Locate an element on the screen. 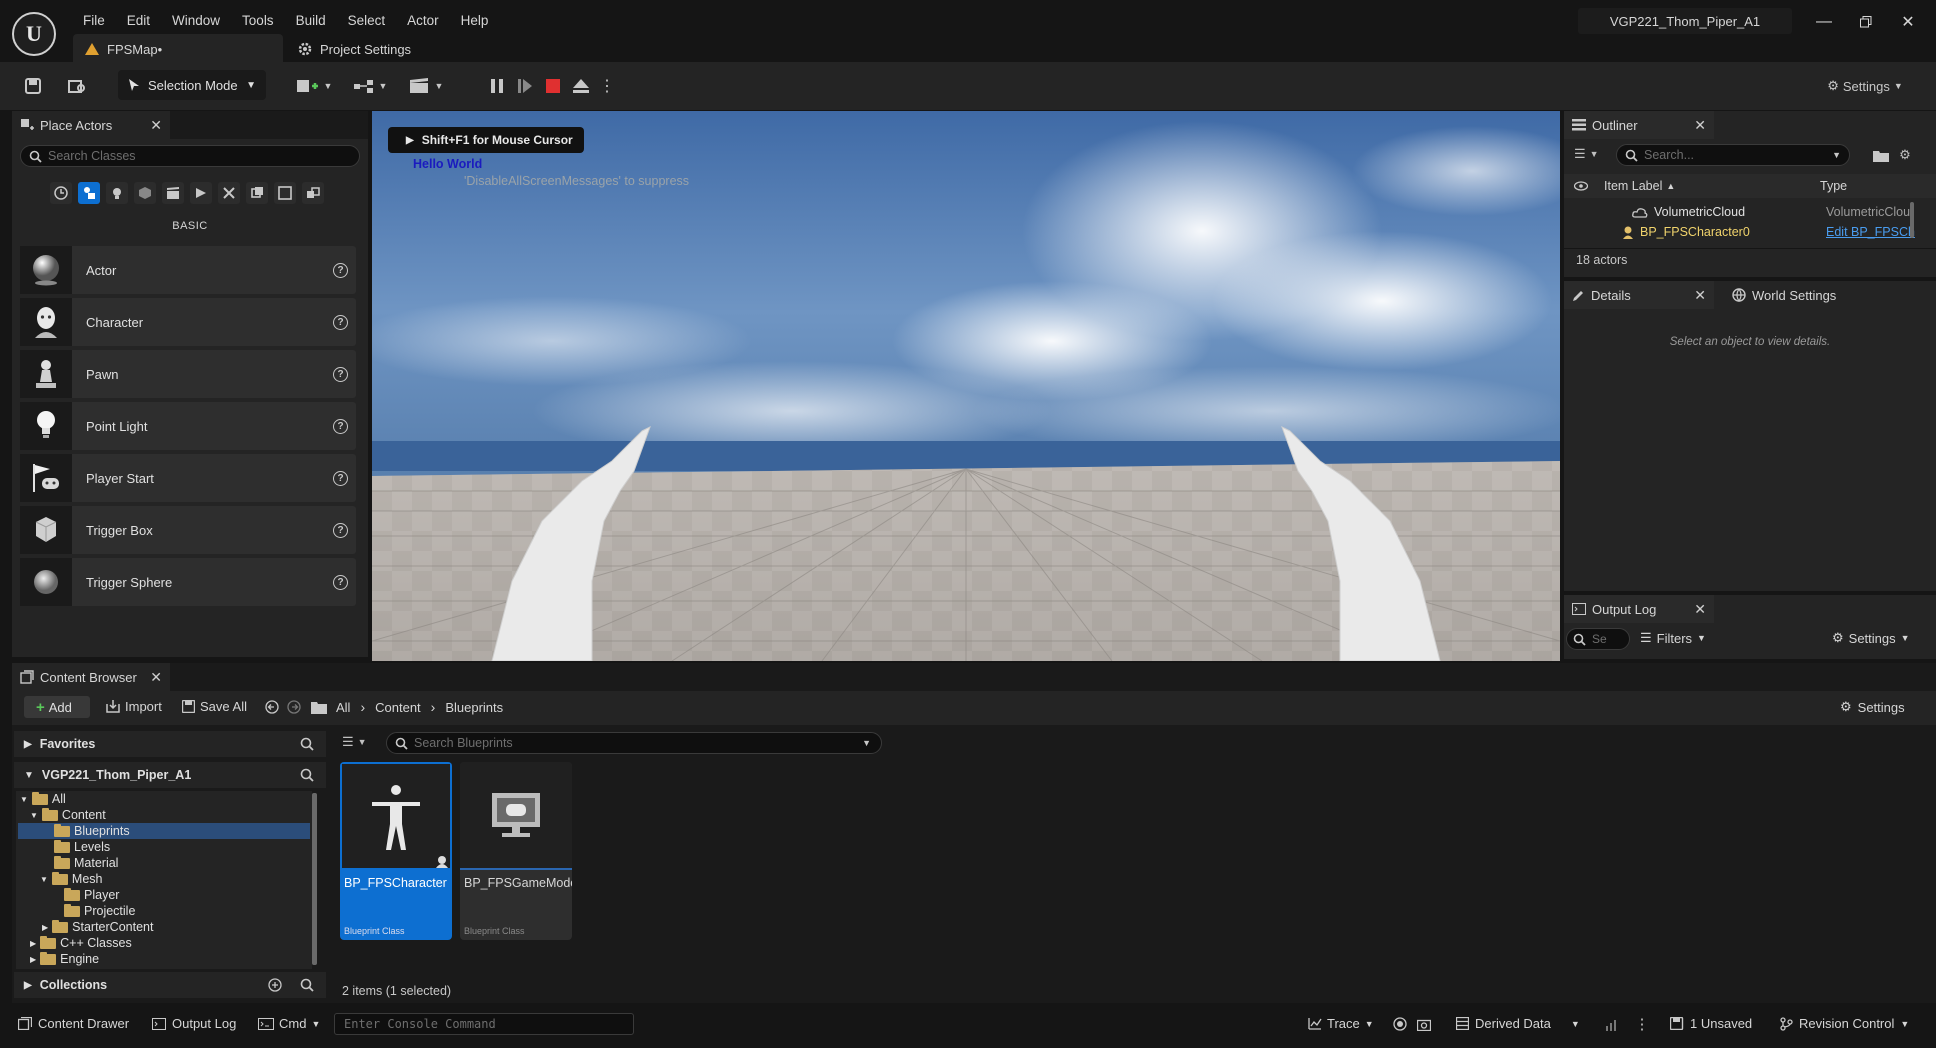  content-browser-settings-button: ⚙ Settings is located at coordinates (1872, 707).